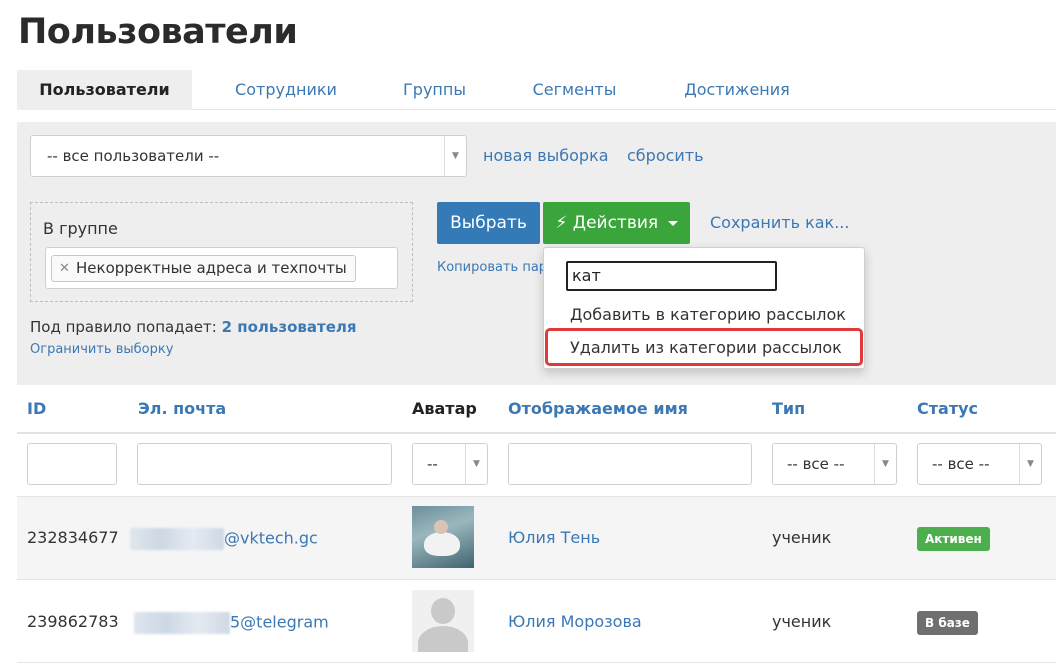 This screenshot has width=1056, height=668. Describe the element at coordinates (630, 464) in the screenshot. I see `filter-name-input` at that location.